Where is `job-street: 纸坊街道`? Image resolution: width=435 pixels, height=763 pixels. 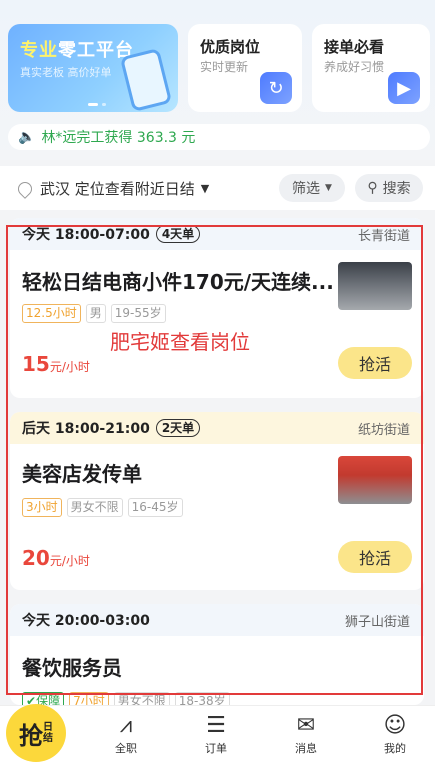 job-street: 纸坊街道 is located at coordinates (383, 430).